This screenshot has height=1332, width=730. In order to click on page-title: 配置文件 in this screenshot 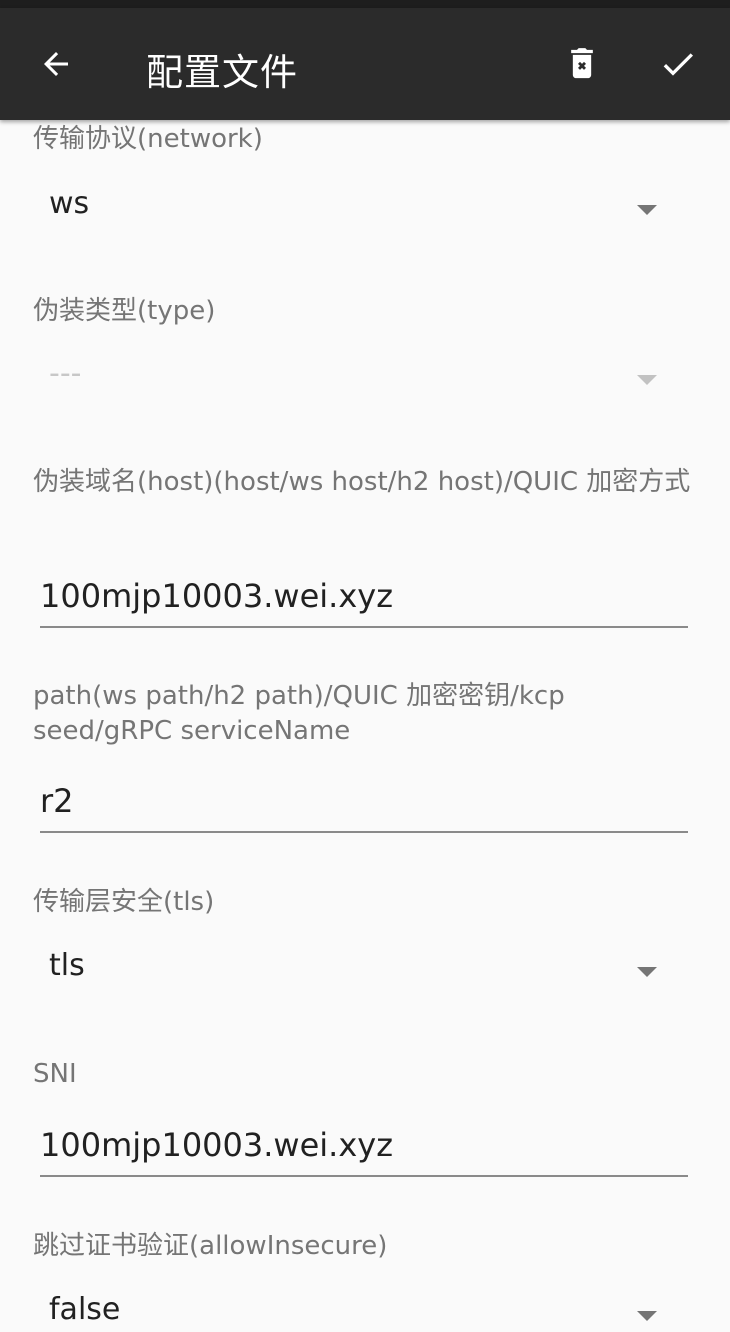, I will do `click(222, 72)`.